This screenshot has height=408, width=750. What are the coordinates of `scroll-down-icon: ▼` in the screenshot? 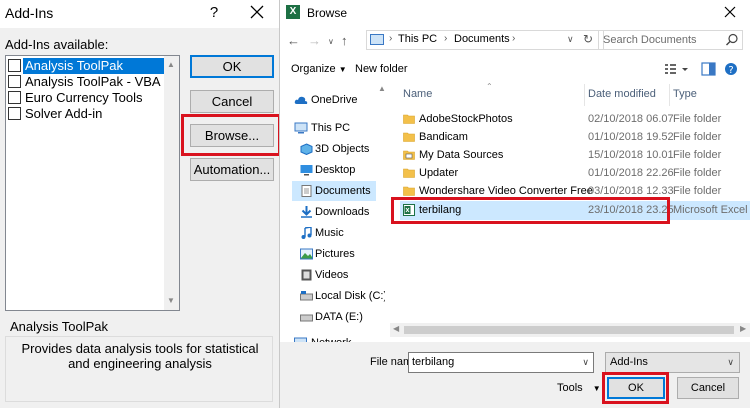 It's located at (171, 300).